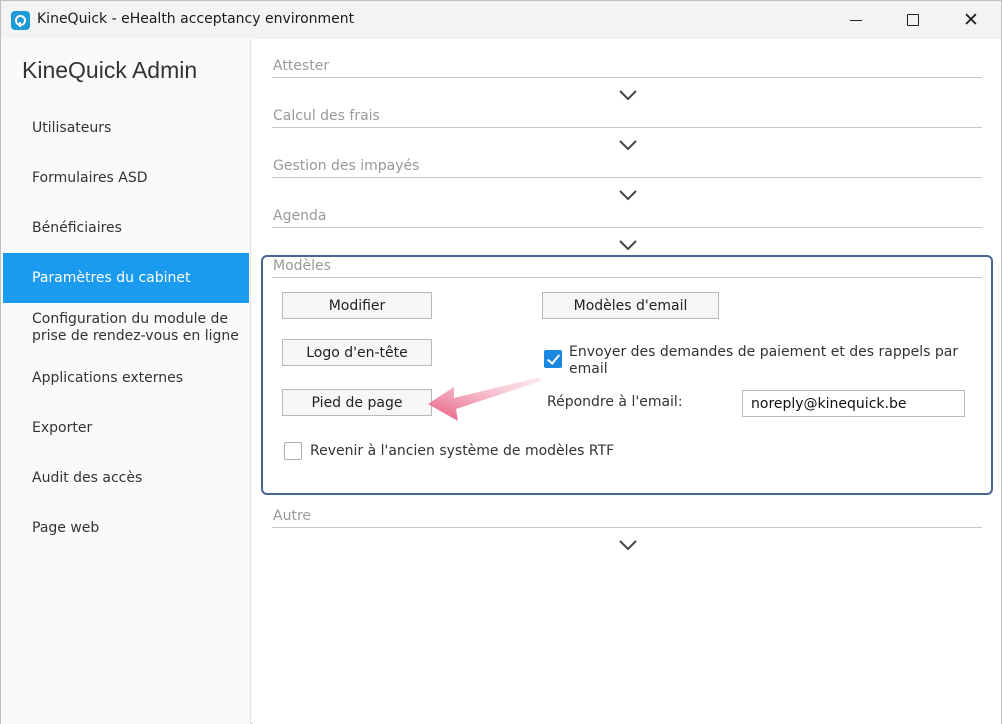 The width and height of the screenshot is (1002, 724). I want to click on sidebar-item-audit-des-acces: Audit des accès, so click(126, 478).